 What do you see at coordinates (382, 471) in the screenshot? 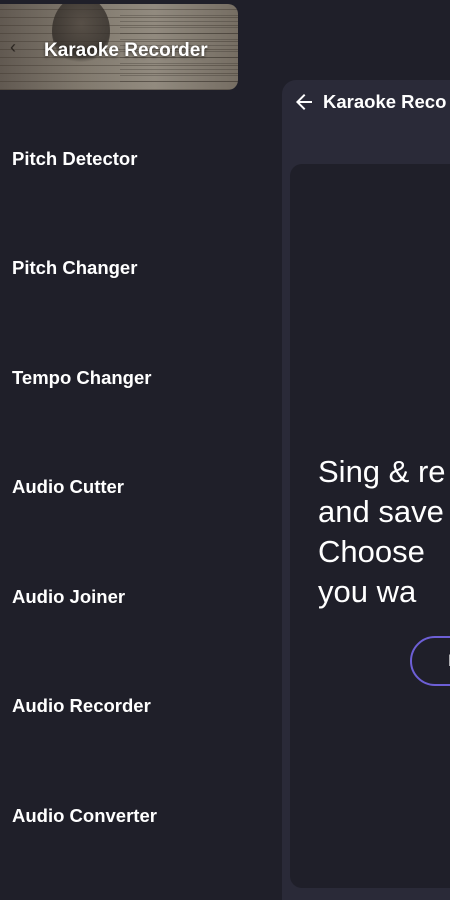
I see `message-line: Sing & re` at bounding box center [382, 471].